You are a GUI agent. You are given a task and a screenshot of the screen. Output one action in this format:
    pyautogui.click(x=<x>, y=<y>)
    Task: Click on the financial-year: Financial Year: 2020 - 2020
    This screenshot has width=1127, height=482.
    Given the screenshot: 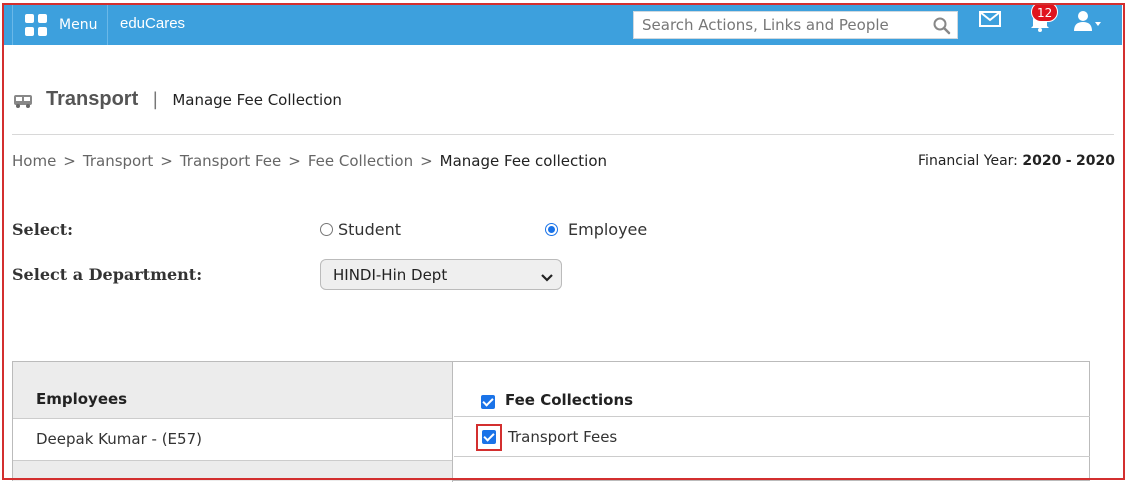 What is the action you would take?
    pyautogui.click(x=1016, y=161)
    